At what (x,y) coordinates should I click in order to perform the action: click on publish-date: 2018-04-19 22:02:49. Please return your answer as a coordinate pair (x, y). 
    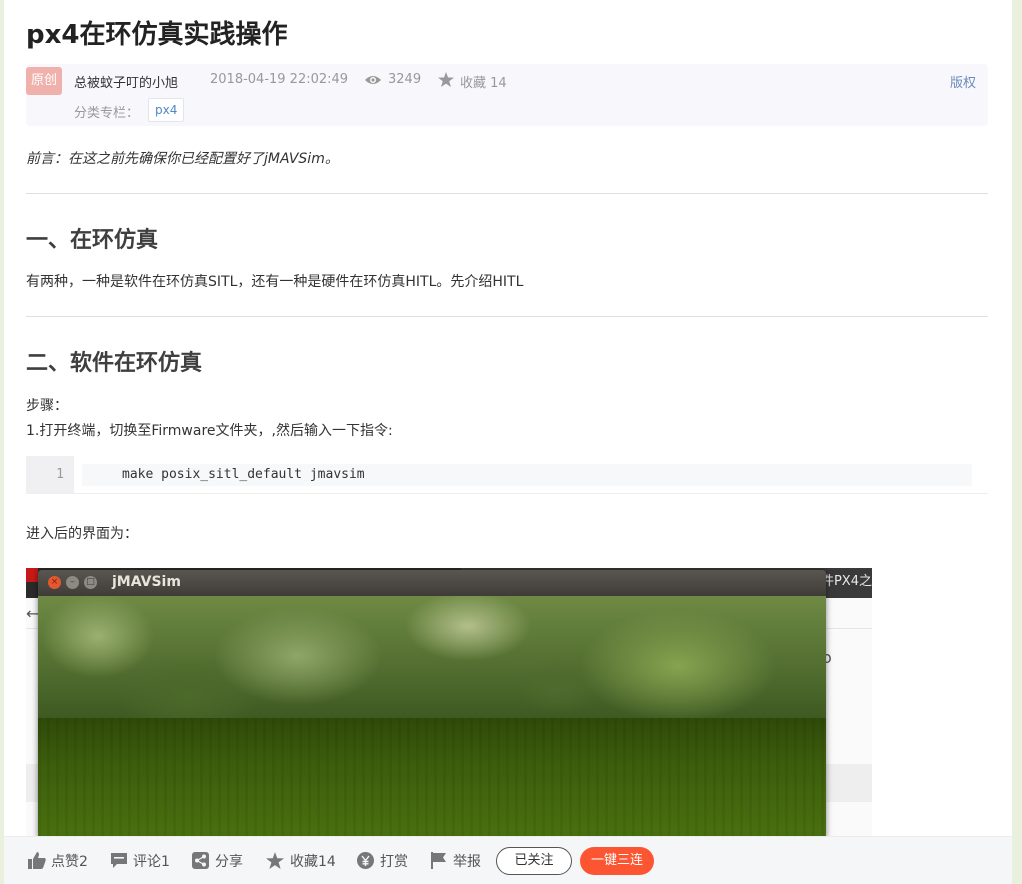
    Looking at the image, I should click on (279, 79).